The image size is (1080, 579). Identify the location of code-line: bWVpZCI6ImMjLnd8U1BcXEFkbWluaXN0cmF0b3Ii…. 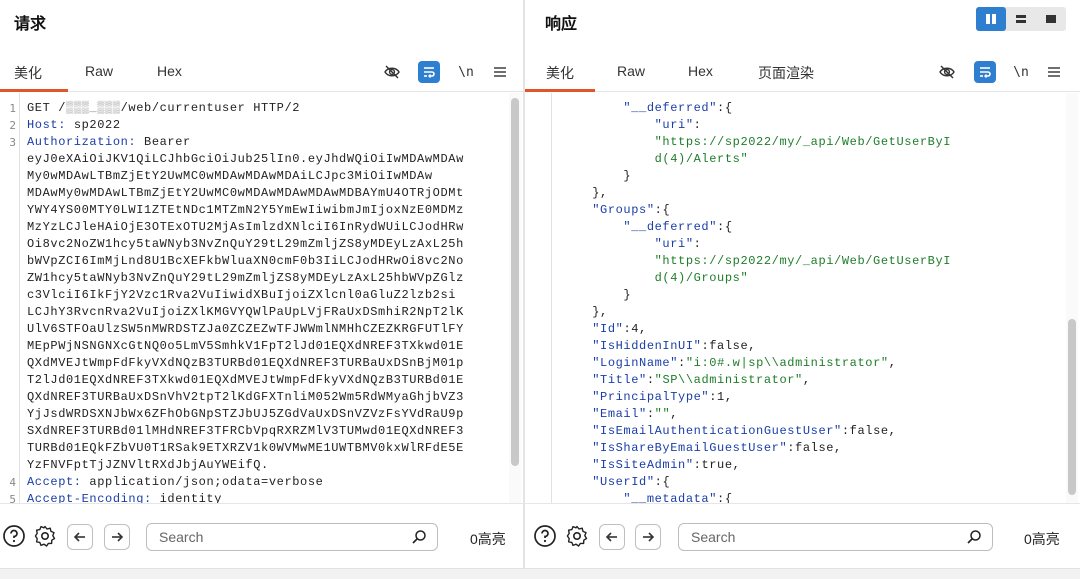
(245, 261).